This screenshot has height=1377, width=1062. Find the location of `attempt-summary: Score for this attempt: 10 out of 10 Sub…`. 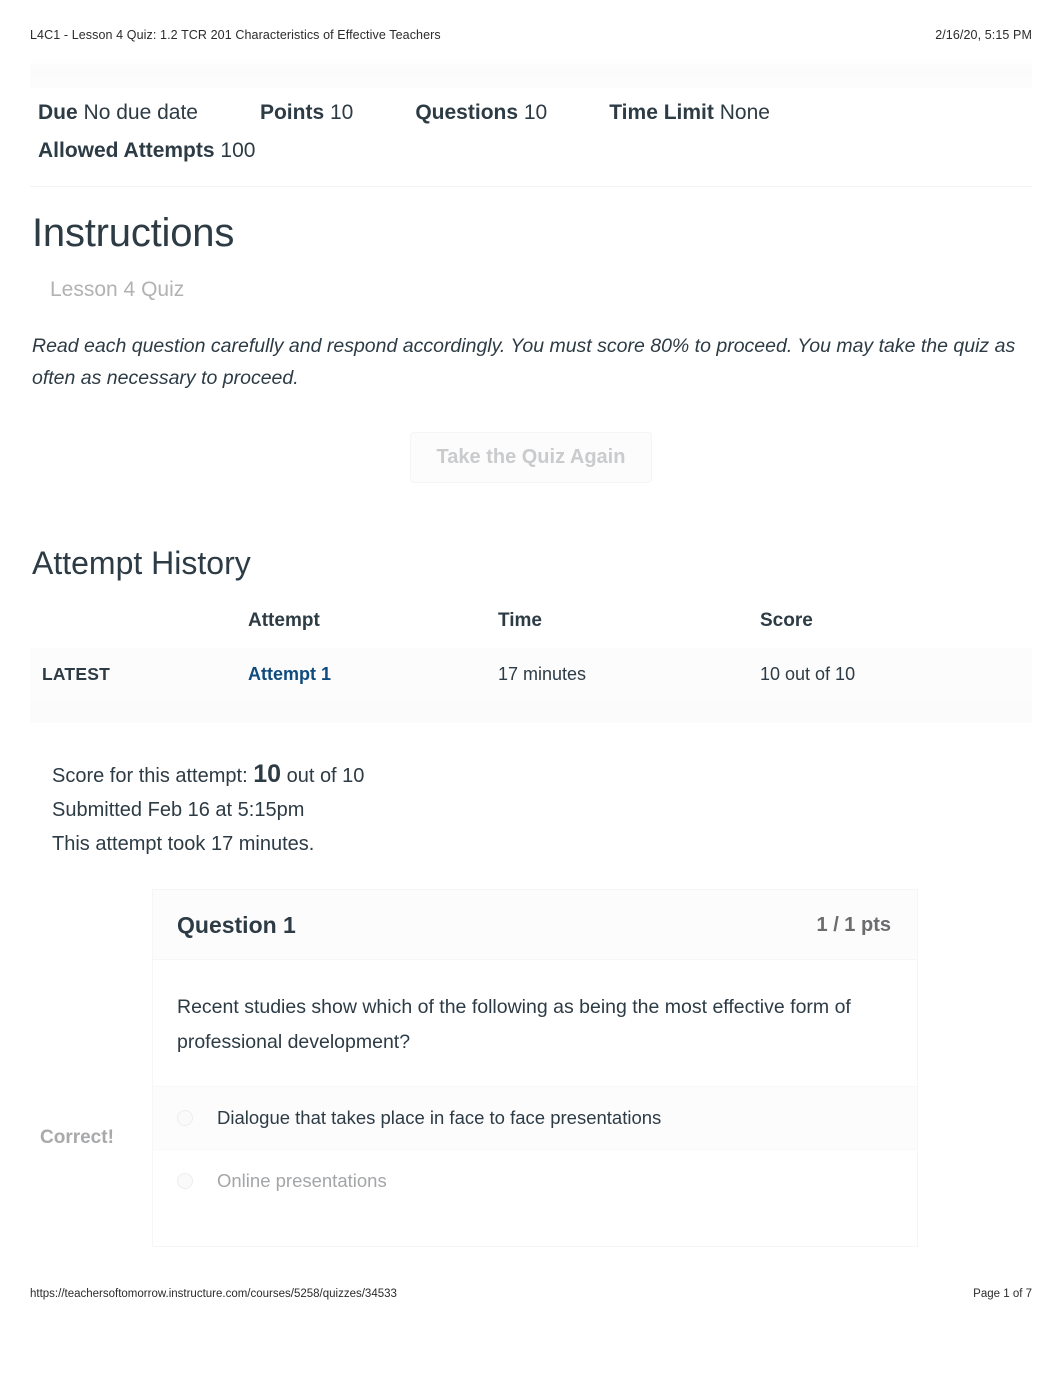

attempt-summary: Score for this attempt: 10 out of 10 Sub… is located at coordinates (557, 809).